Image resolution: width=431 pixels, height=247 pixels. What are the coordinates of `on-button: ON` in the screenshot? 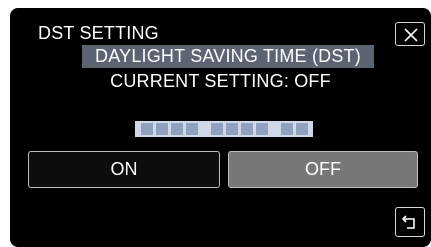 It's located at (124, 169).